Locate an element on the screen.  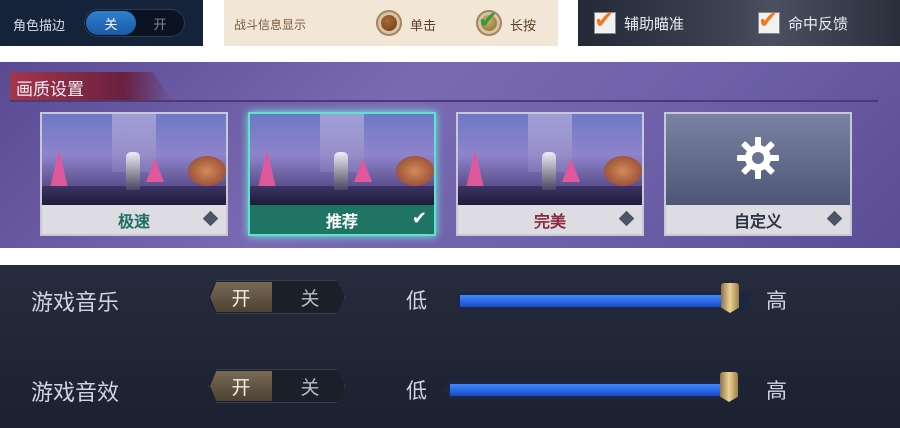
music-volume-slider is located at coordinates (602, 301).